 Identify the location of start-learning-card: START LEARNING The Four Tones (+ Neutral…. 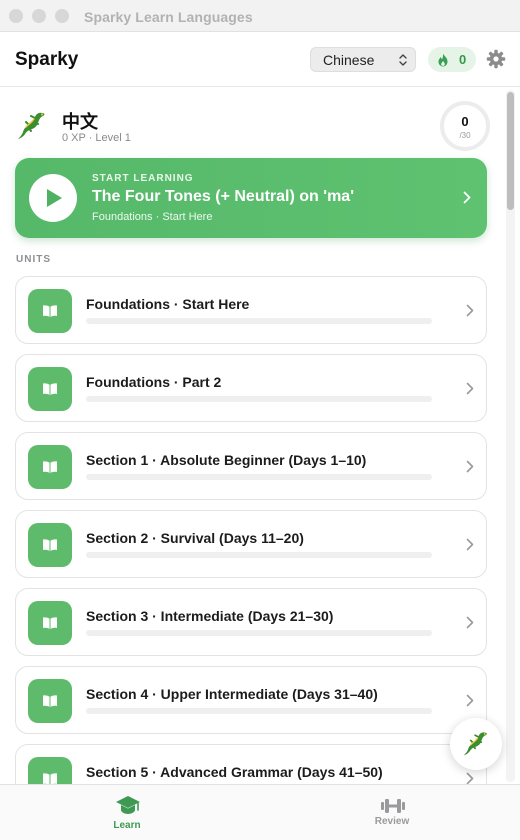
(251, 198).